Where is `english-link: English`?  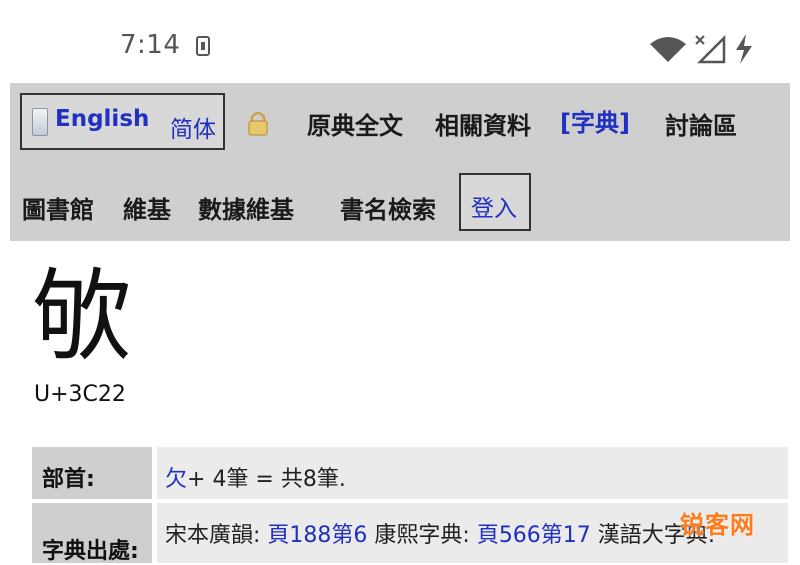 english-link: English is located at coordinates (102, 119).